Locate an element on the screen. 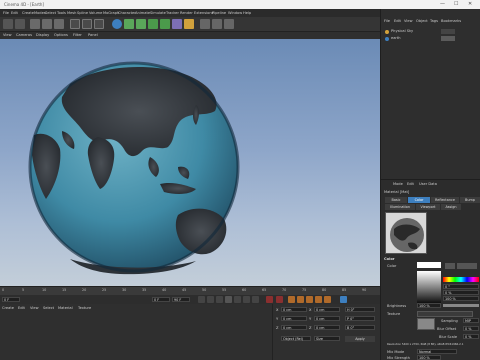 The width and height of the screenshot is (480, 360). rotation-h-field: H 0° is located at coordinates (360, 309).